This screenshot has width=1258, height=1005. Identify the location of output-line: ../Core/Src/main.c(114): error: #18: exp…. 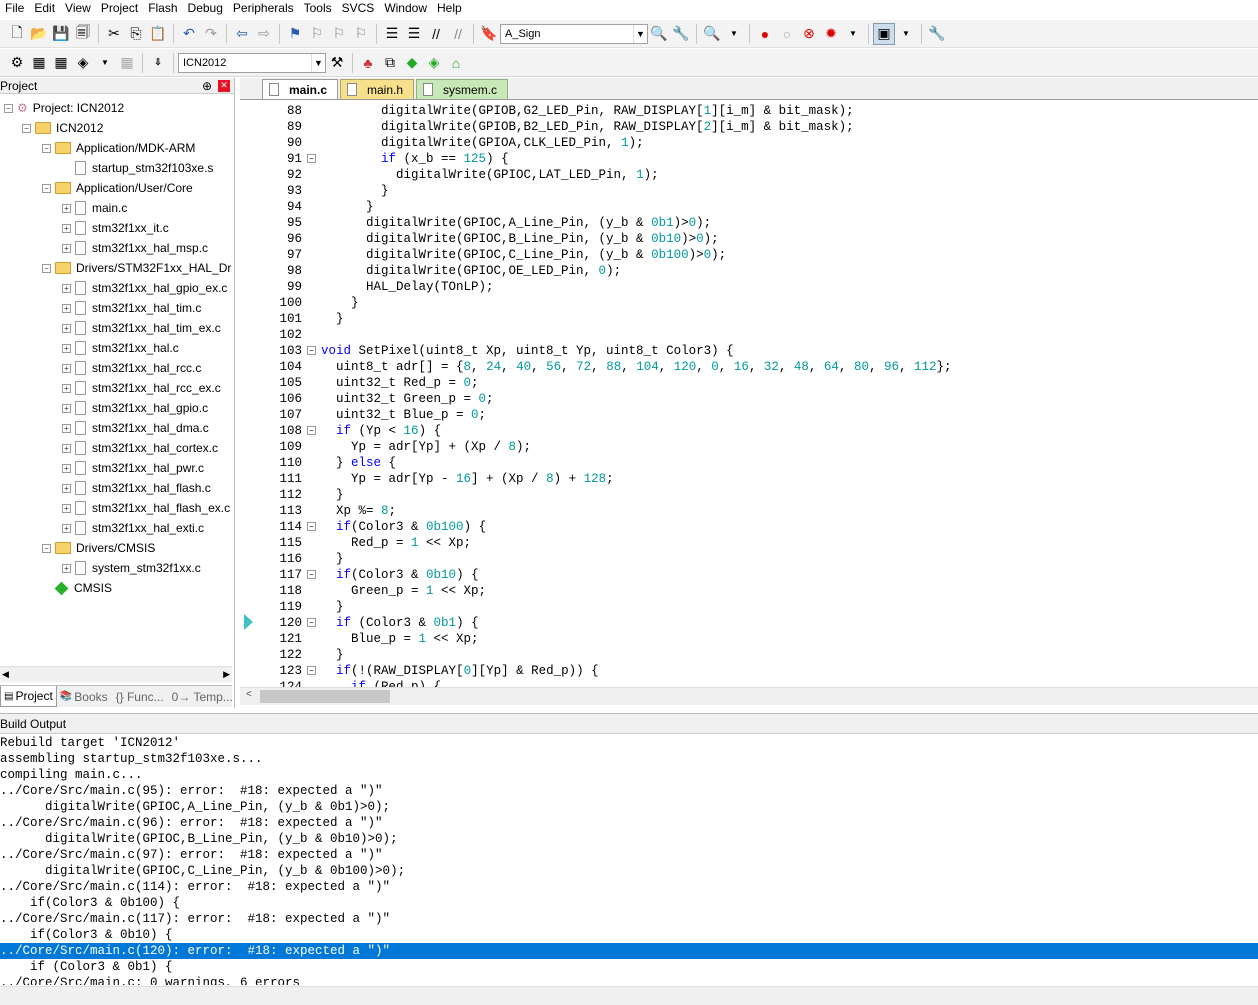
(629, 887).